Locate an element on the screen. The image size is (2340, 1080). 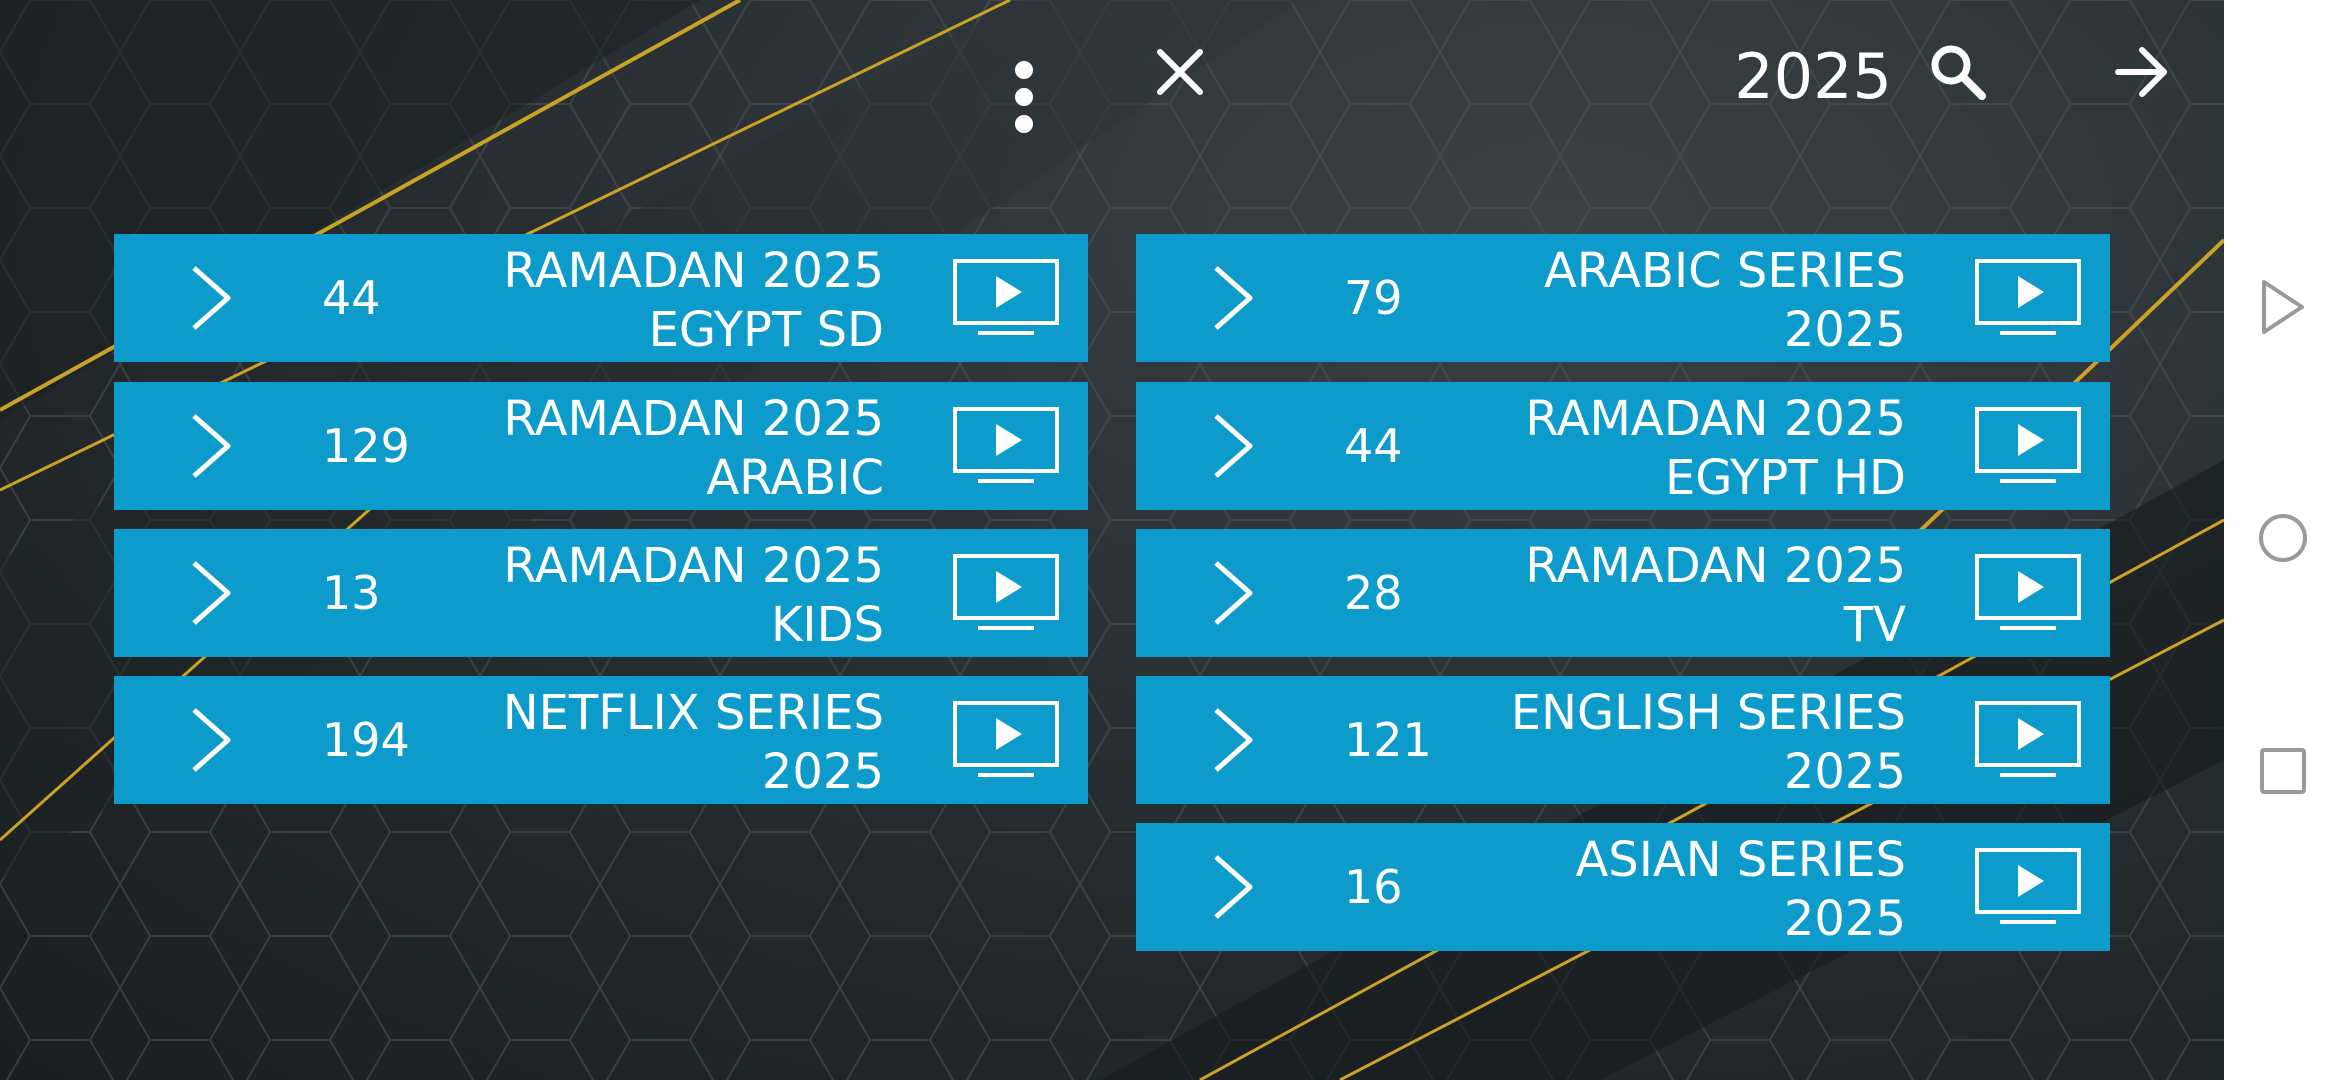
category-row: 129 RAMADAN 2025 ARABIC is located at coordinates (601, 446).